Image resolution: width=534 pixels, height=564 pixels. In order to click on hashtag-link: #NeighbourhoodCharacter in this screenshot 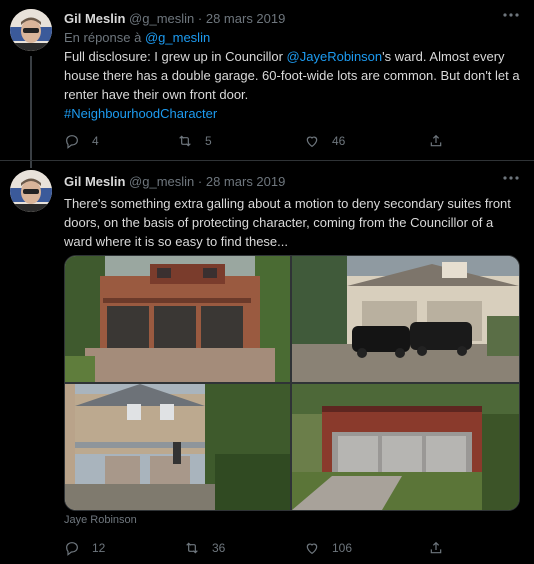, I will do `click(140, 113)`.